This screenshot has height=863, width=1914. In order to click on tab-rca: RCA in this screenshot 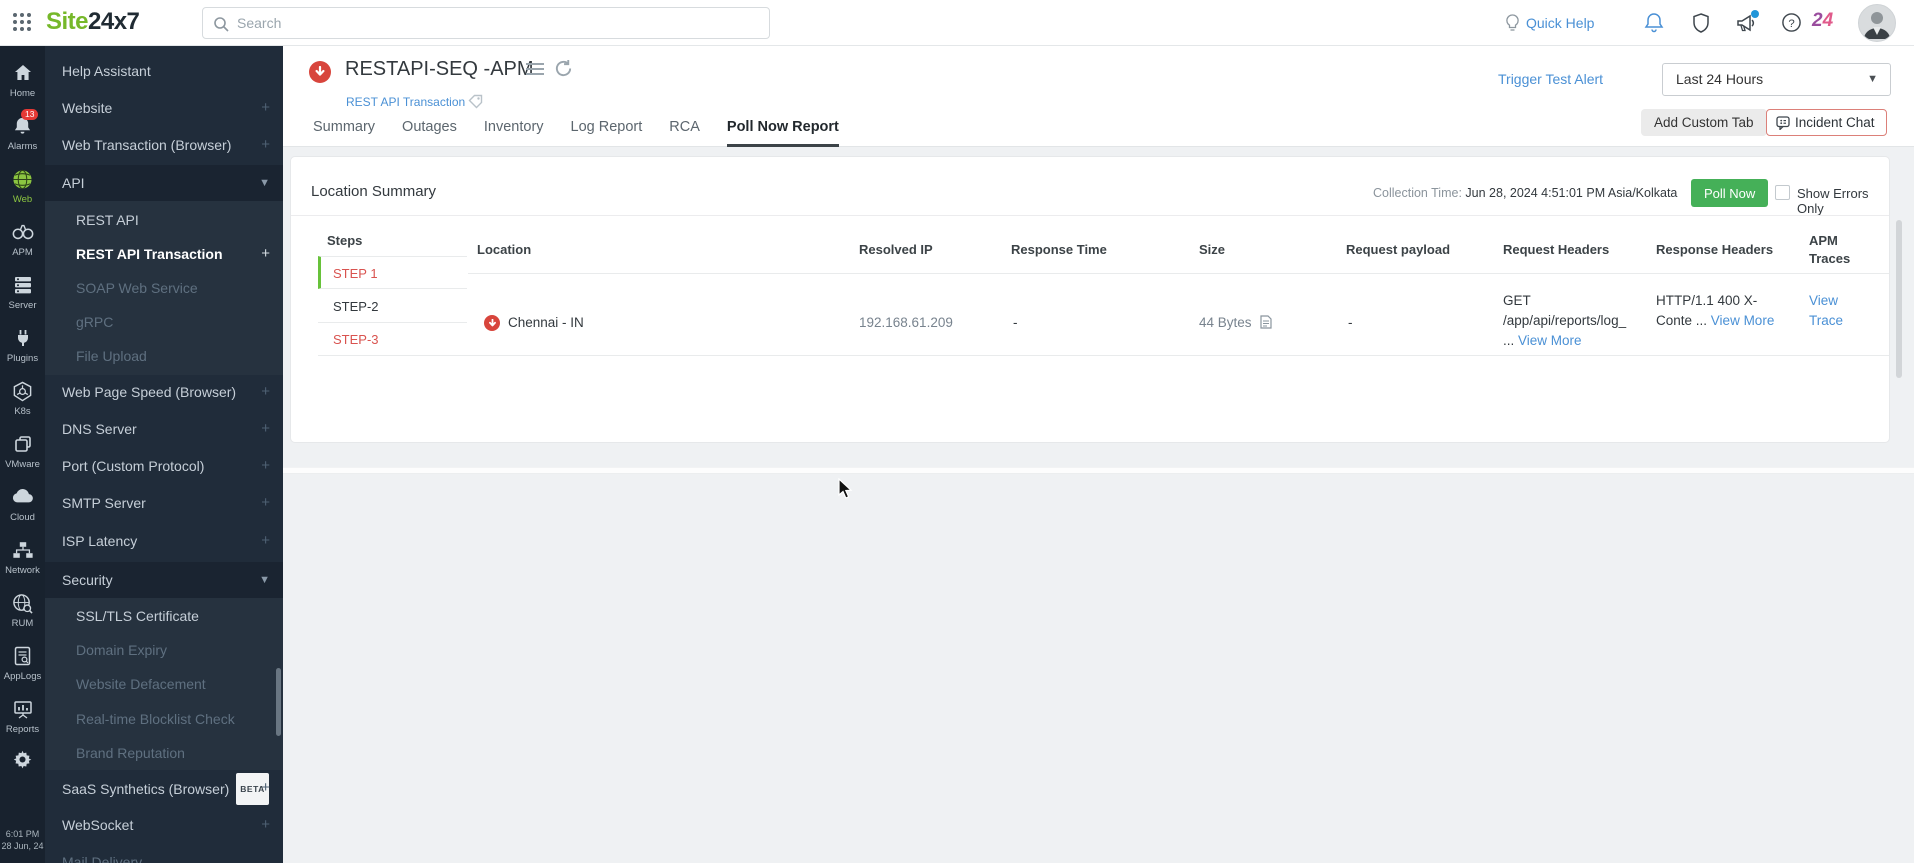, I will do `click(684, 133)`.